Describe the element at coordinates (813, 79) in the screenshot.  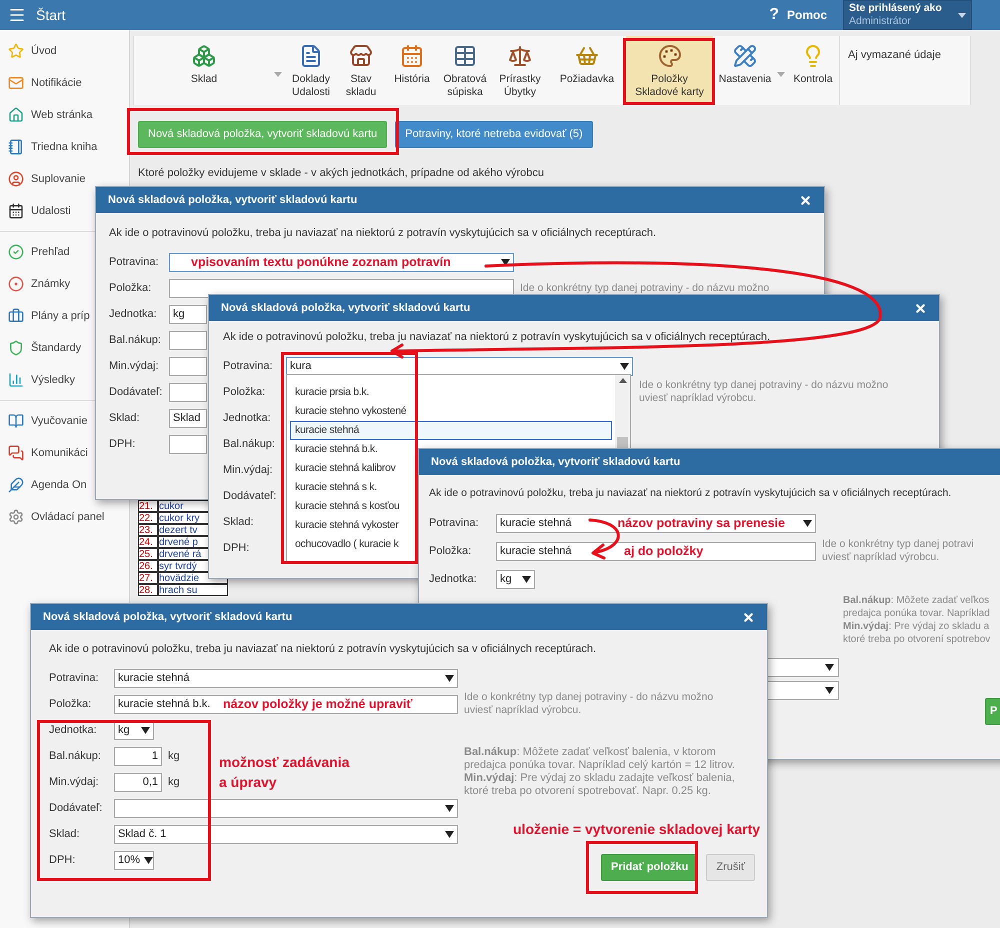
I see `toolbar-label: Kontrola` at that location.